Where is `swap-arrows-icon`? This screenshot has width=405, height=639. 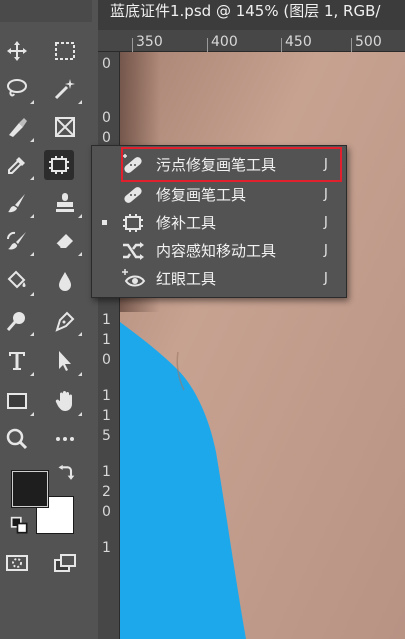
swap-arrows-icon is located at coordinates (66, 472).